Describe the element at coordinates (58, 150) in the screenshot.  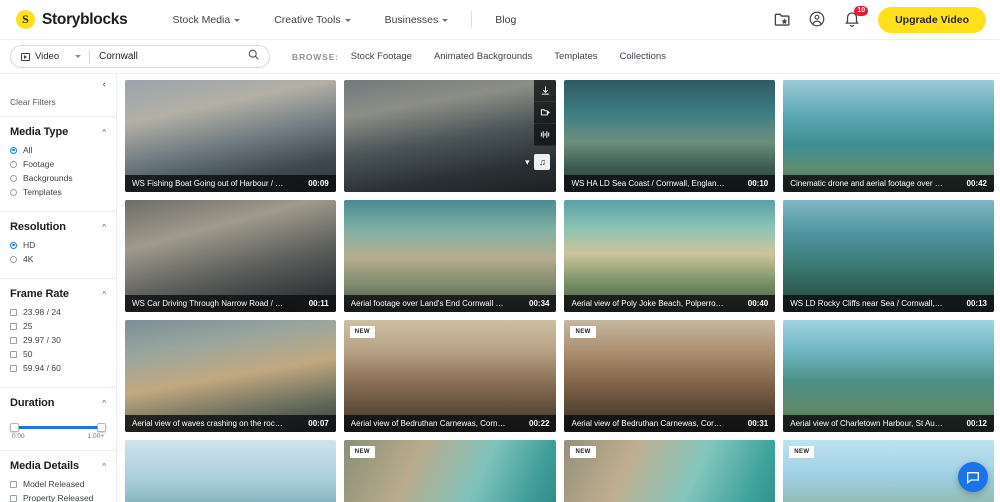
I see `filter-option-all: All` at that location.